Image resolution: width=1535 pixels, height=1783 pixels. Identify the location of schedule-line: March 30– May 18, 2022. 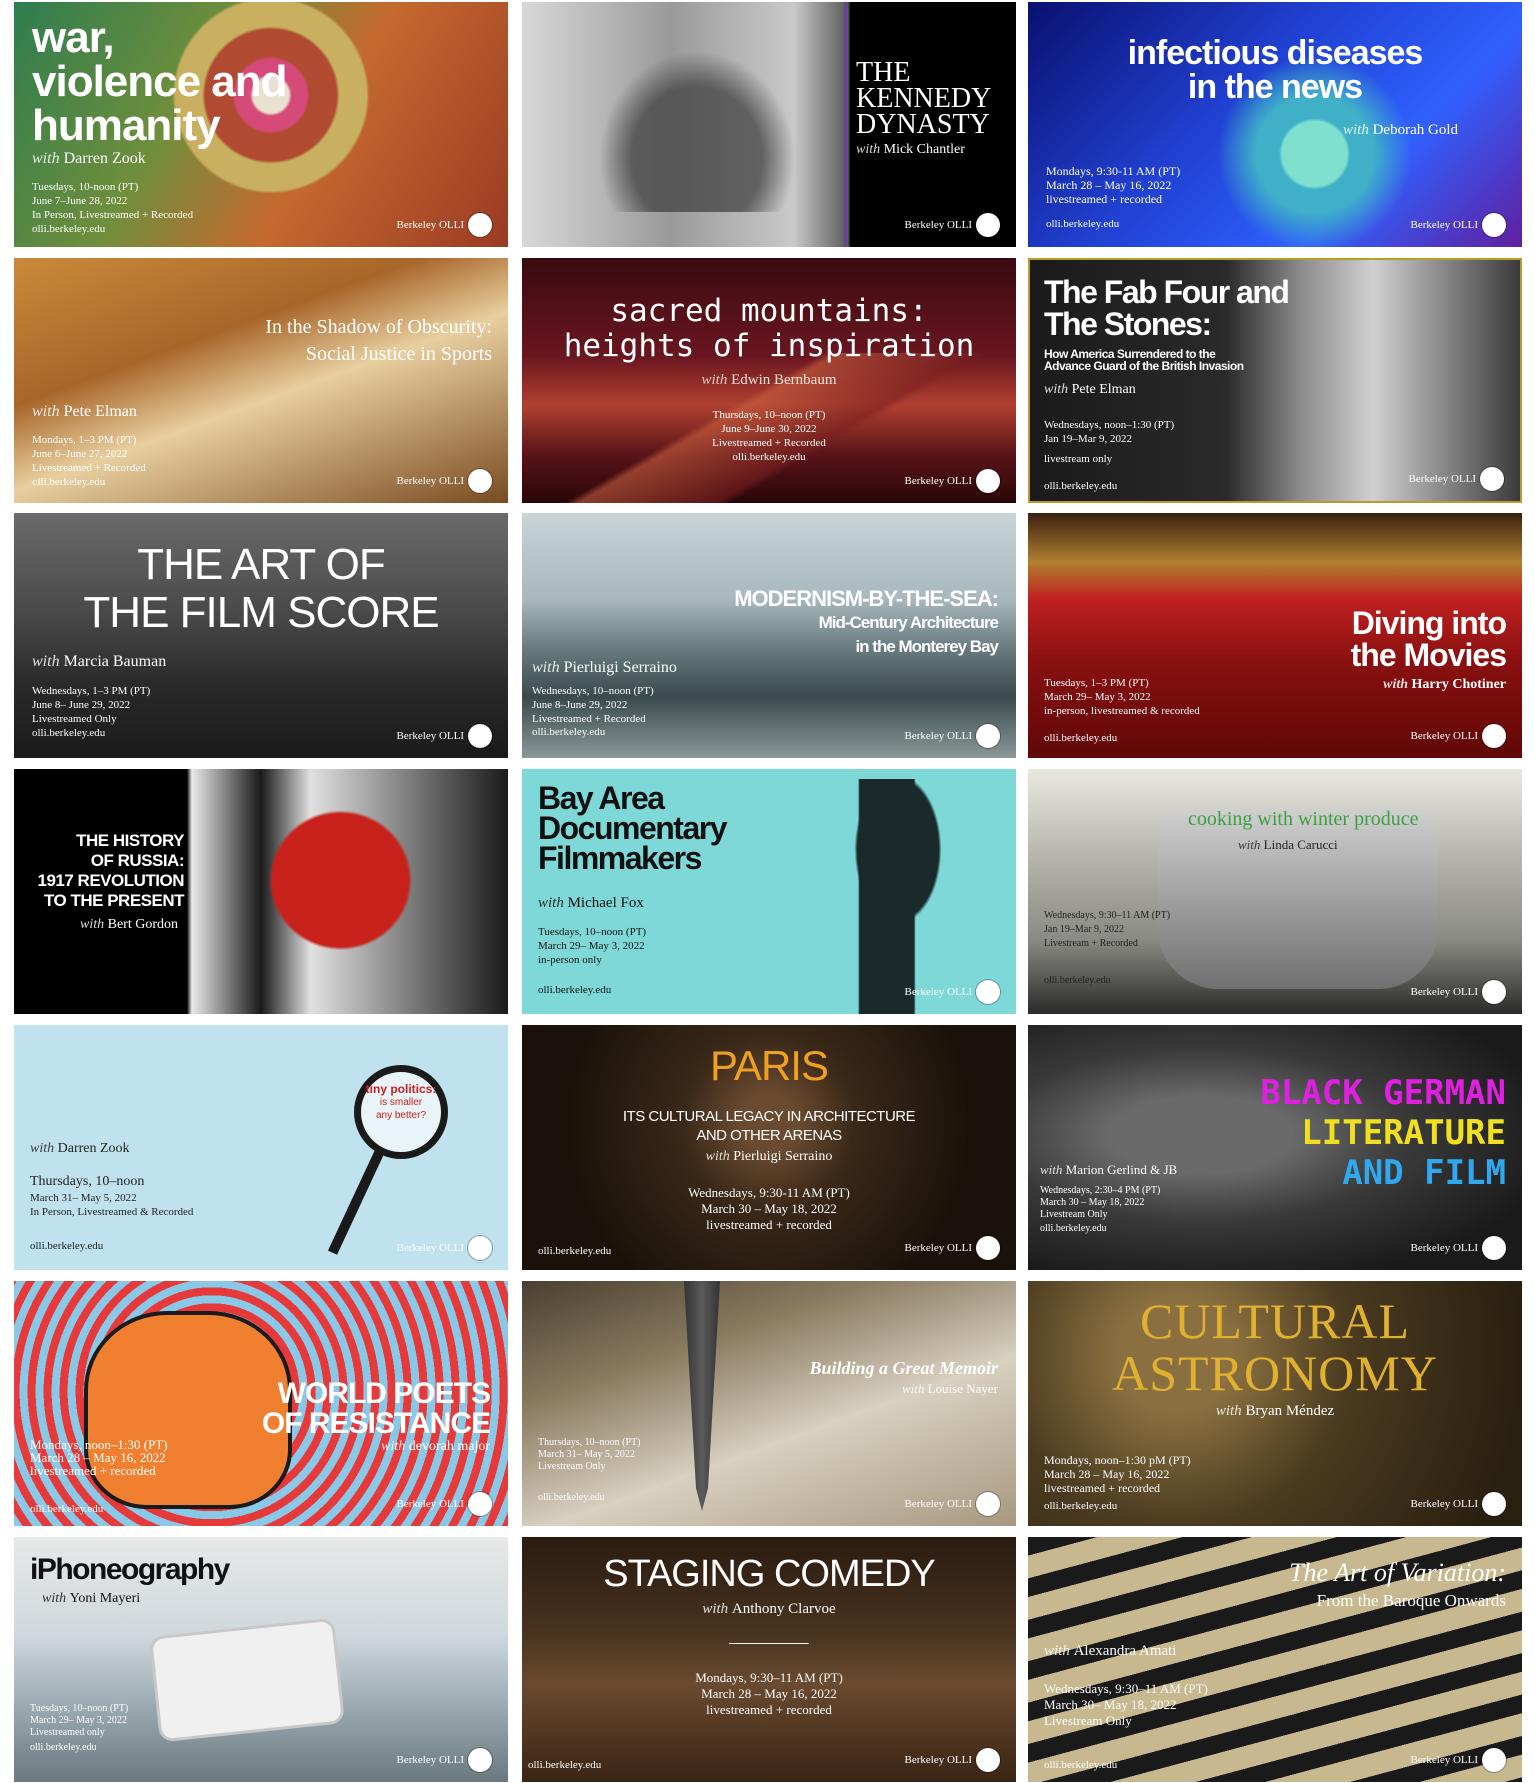
(1110, 1704).